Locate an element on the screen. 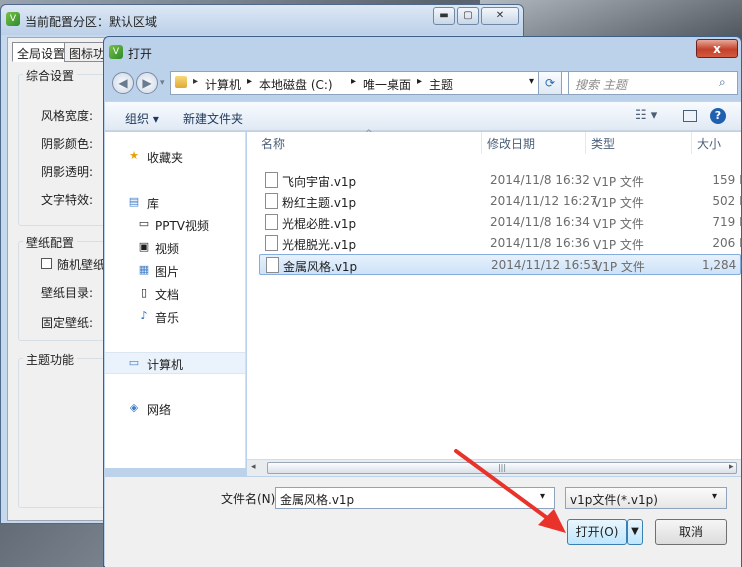 The height and width of the screenshot is (567, 742). file-date: 2014/11/8 16:34 is located at coordinates (540, 222).